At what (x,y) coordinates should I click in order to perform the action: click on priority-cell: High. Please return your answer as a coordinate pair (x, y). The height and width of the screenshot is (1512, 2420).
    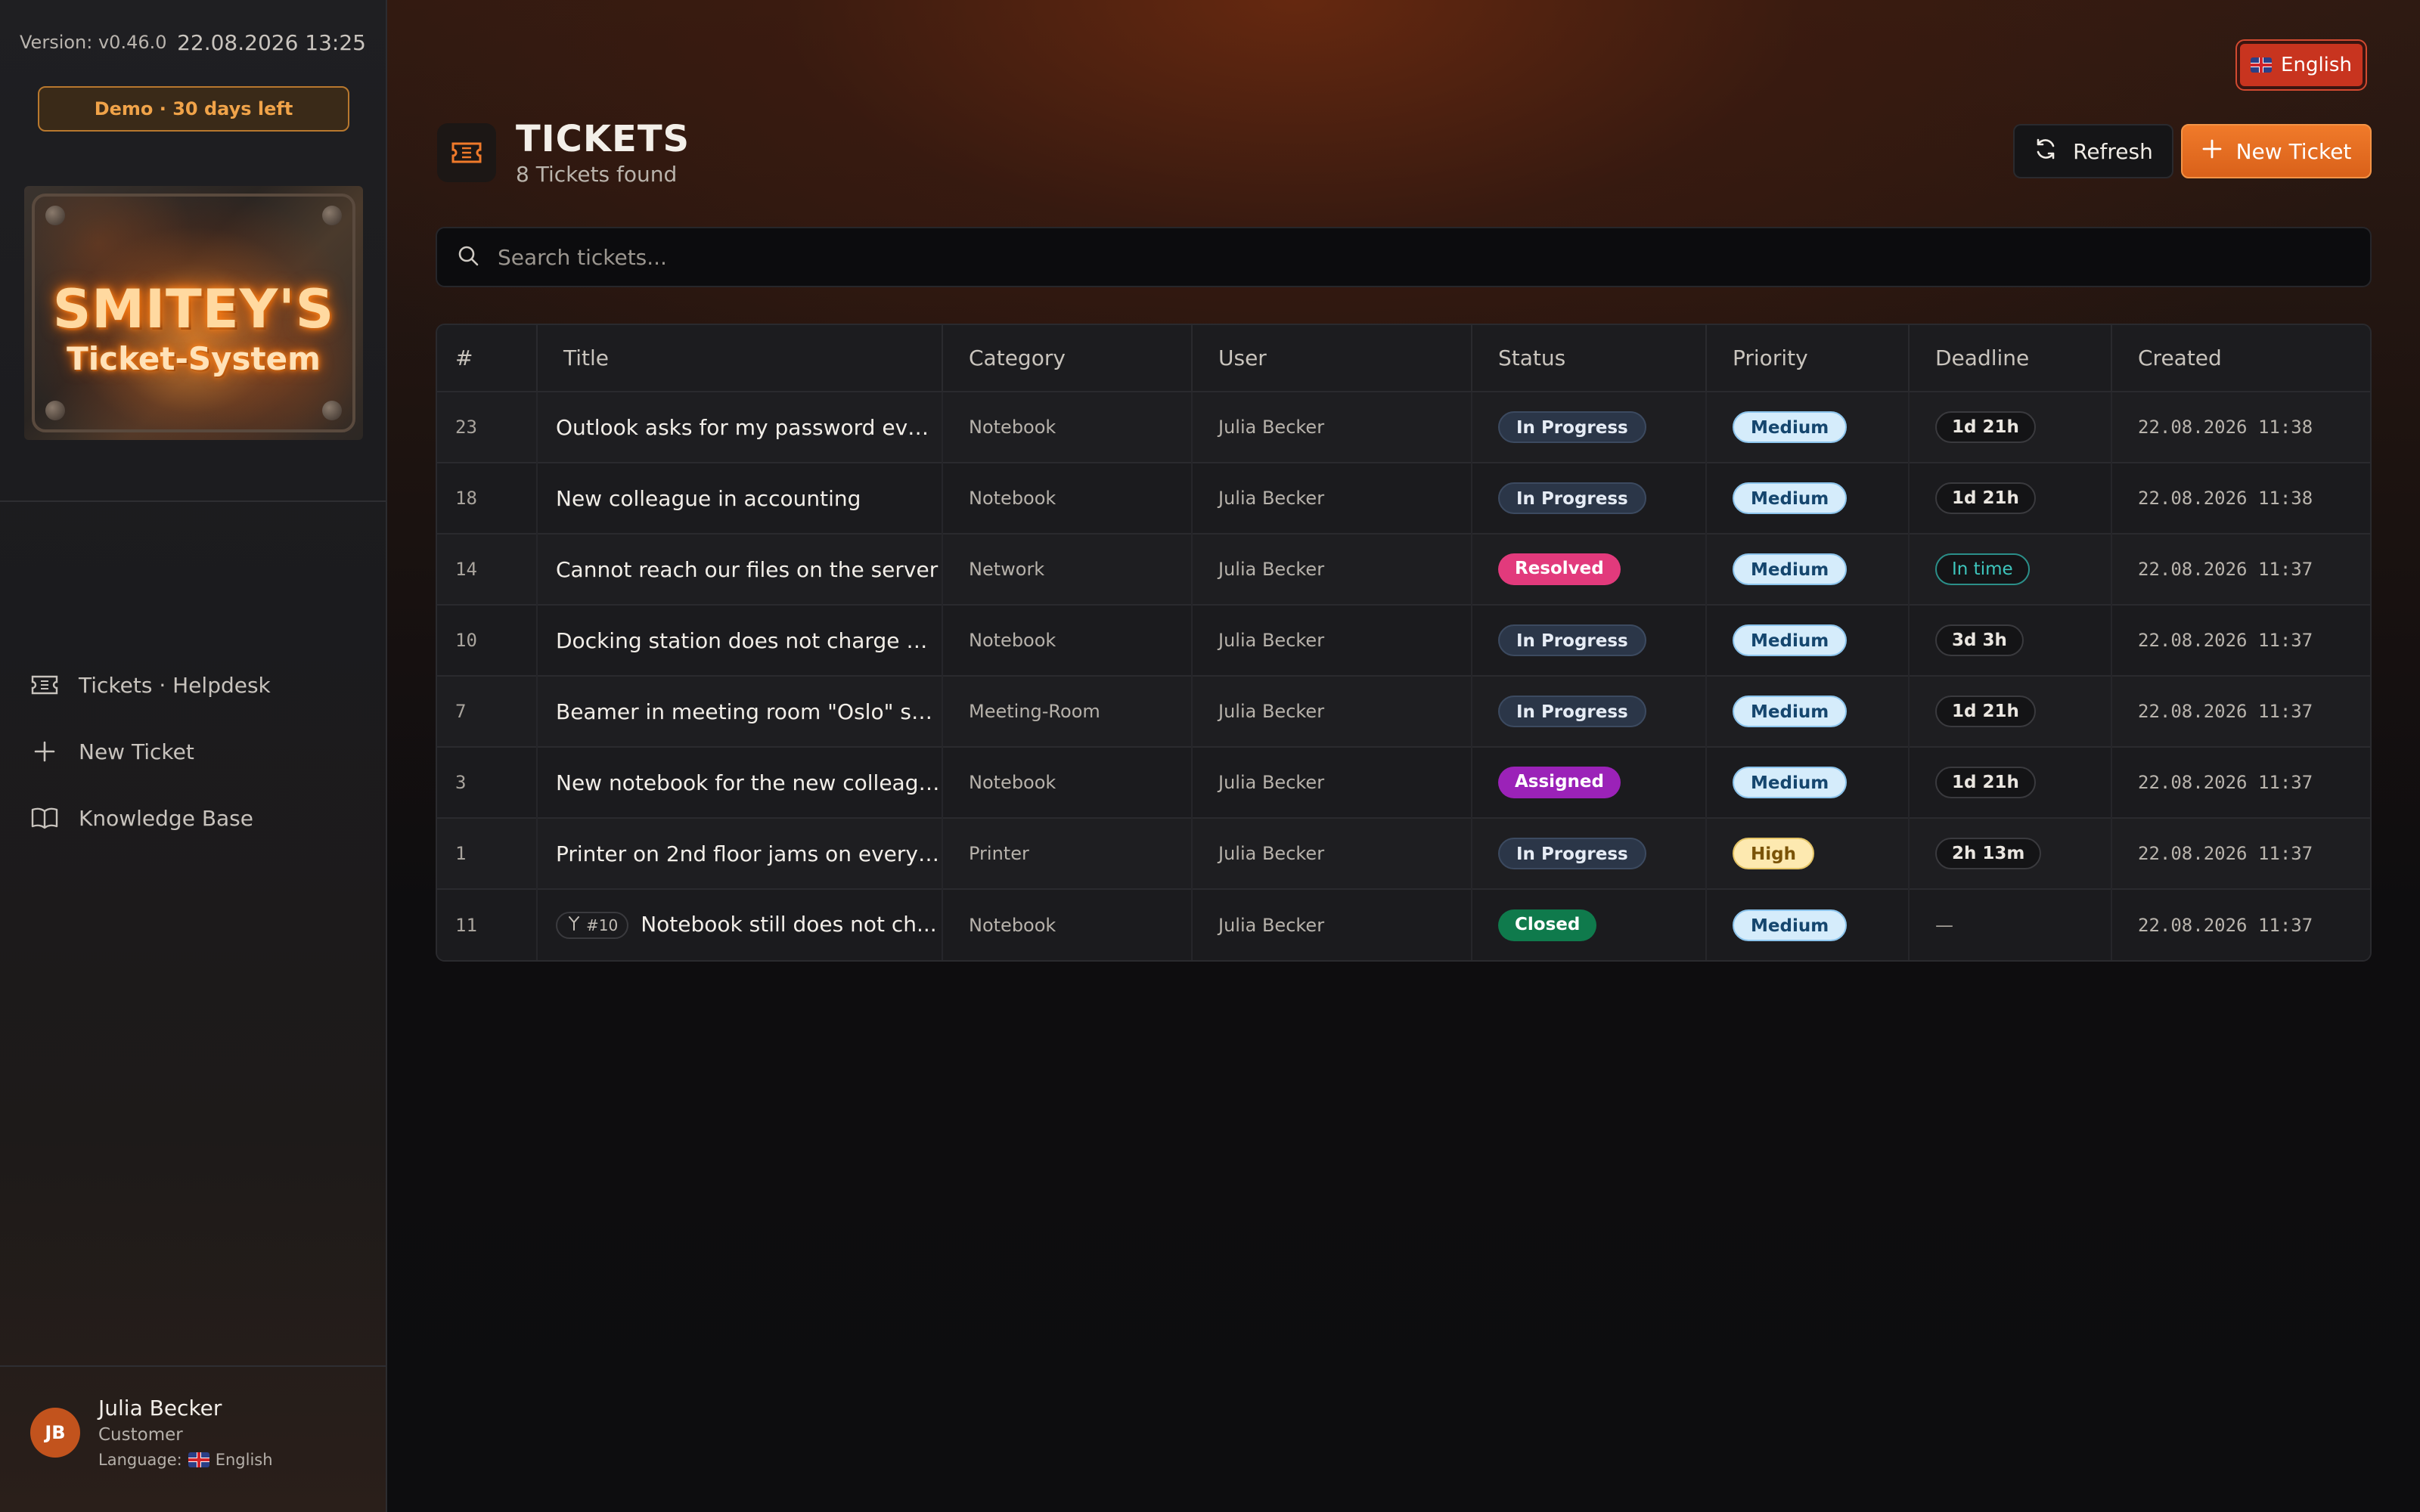
    Looking at the image, I should click on (1808, 853).